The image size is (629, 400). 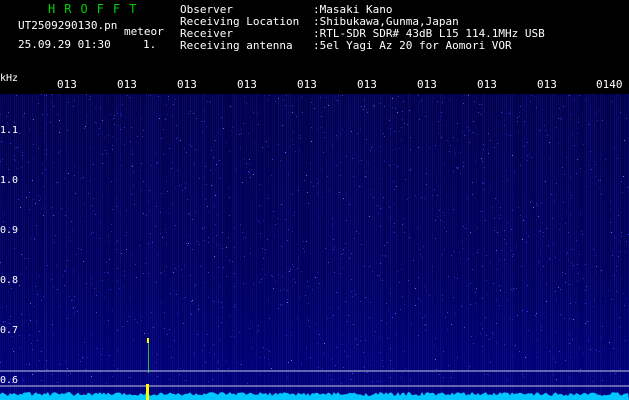 I want to click on freq-tick: 0.8, so click(x=9, y=280).